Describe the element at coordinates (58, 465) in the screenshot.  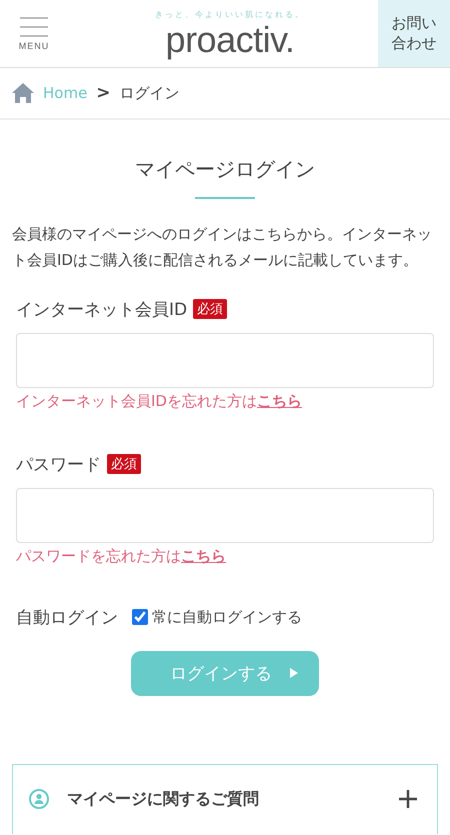
I see `field-label: パスワード` at that location.